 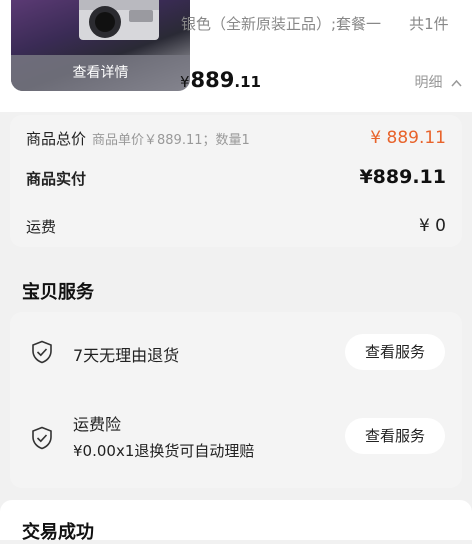 What do you see at coordinates (408, 138) in the screenshot?
I see `total-price-value: ¥ 889.11` at bounding box center [408, 138].